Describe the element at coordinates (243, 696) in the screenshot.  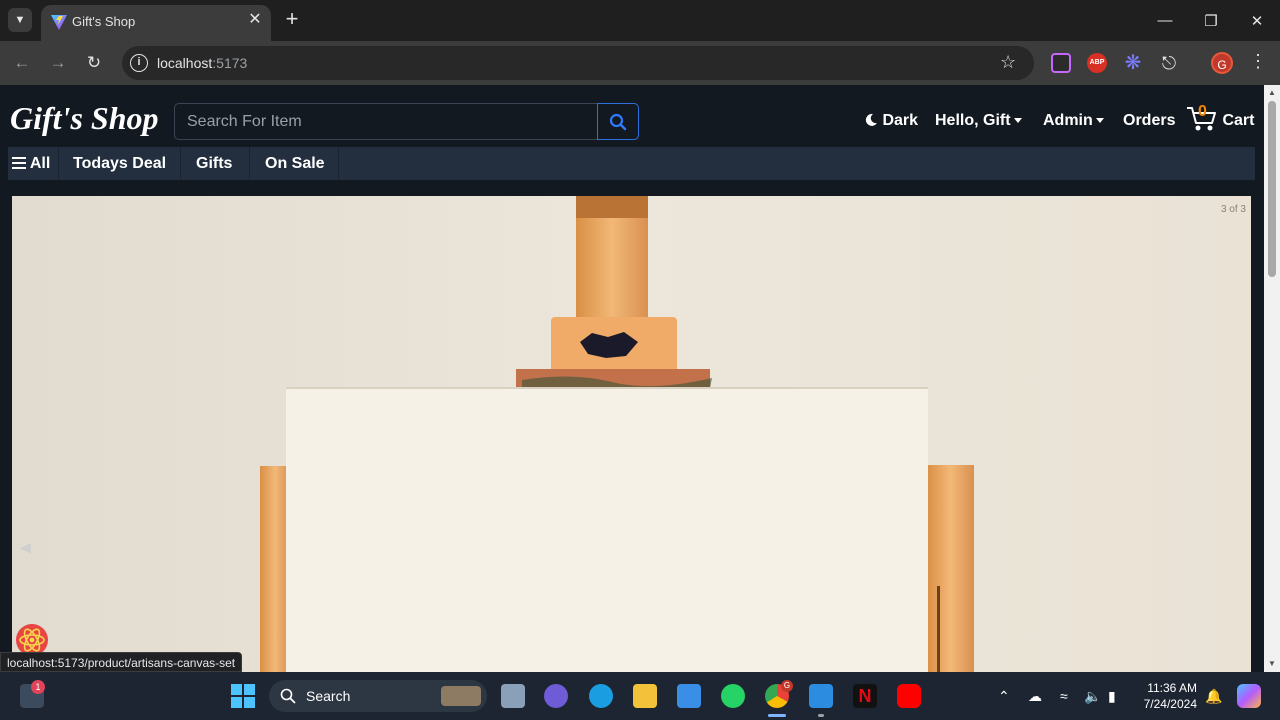
I see `windows-start-icon` at that location.